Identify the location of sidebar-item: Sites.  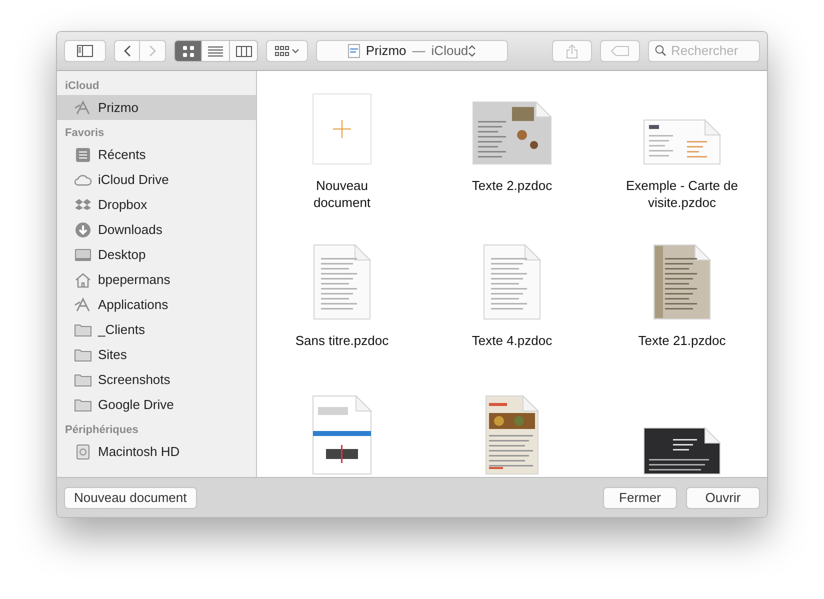
(156, 354).